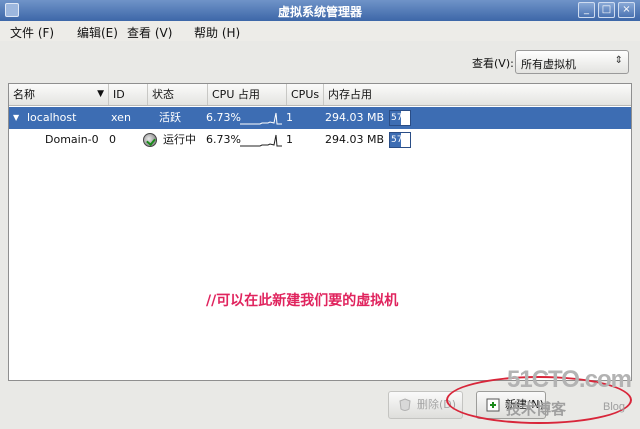  I want to click on view-filter-select: 所有虚拟机 ⇕, so click(572, 62).